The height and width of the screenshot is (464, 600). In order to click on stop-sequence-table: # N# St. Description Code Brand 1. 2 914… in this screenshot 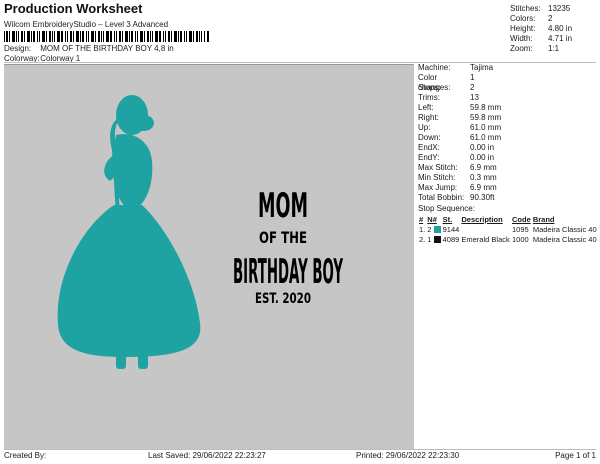, I will do `click(508, 229)`.